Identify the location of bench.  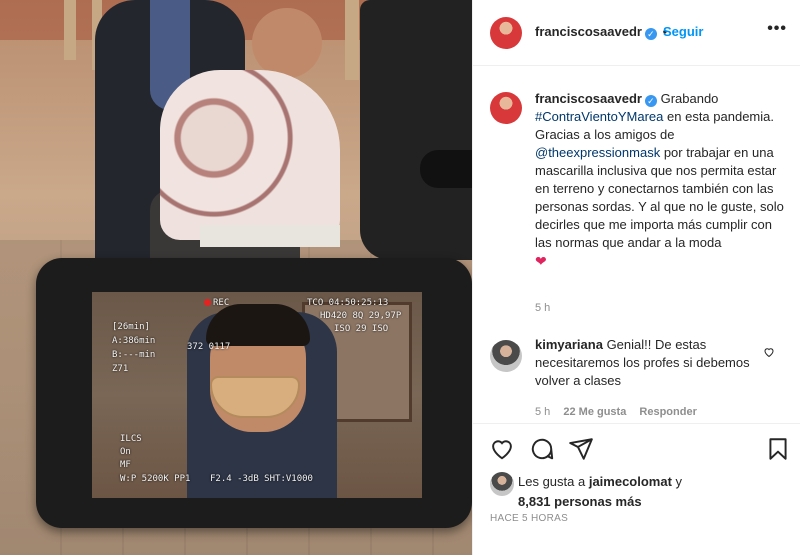
(270, 236).